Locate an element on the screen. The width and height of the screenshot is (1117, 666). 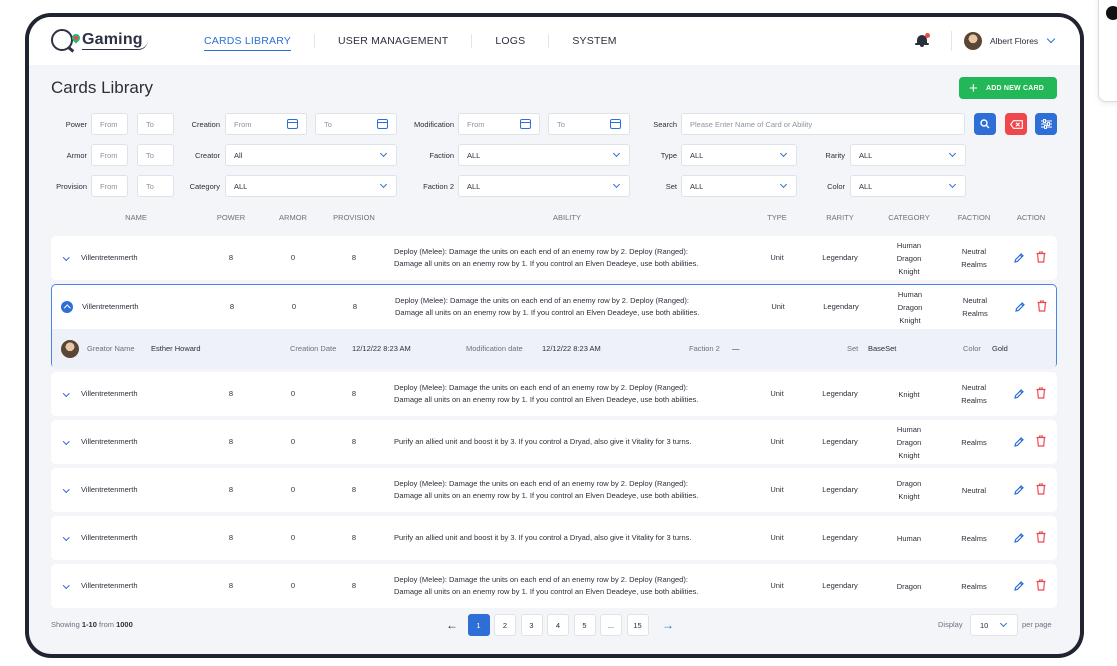
search-icon is located at coordinates (985, 124).